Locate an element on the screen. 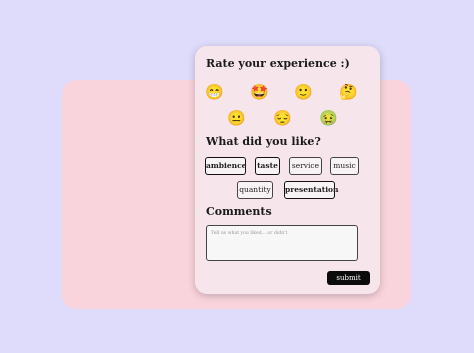  pensive-emoji-icon: 😔 is located at coordinates (282, 118).